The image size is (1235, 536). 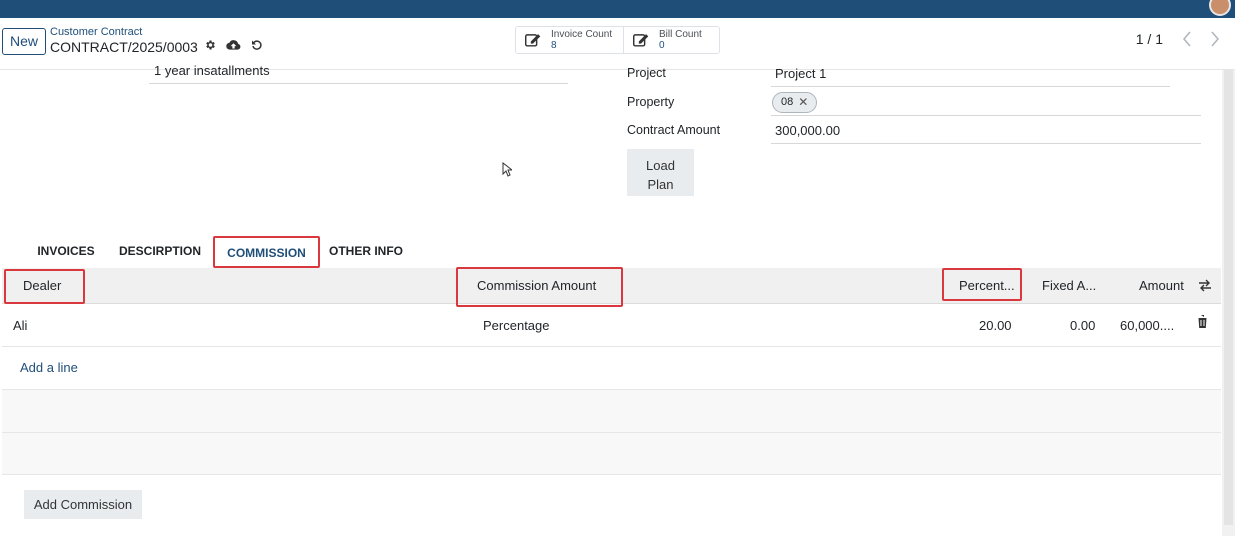 I want to click on tab-description: DESCIRPTION, so click(x=160, y=252).